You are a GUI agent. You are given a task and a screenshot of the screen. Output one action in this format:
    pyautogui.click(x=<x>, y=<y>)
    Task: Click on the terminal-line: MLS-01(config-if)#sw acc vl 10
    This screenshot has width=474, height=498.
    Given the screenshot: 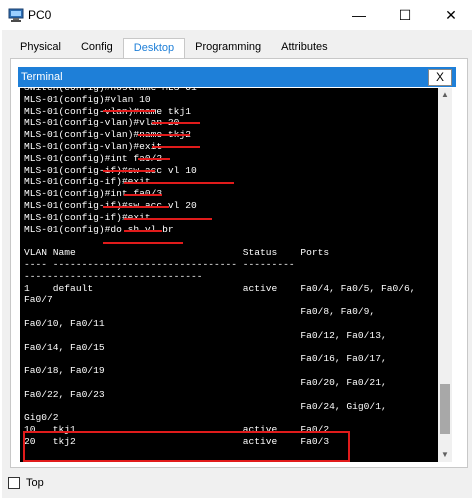 What is the action you would take?
    pyautogui.click(x=110, y=170)
    